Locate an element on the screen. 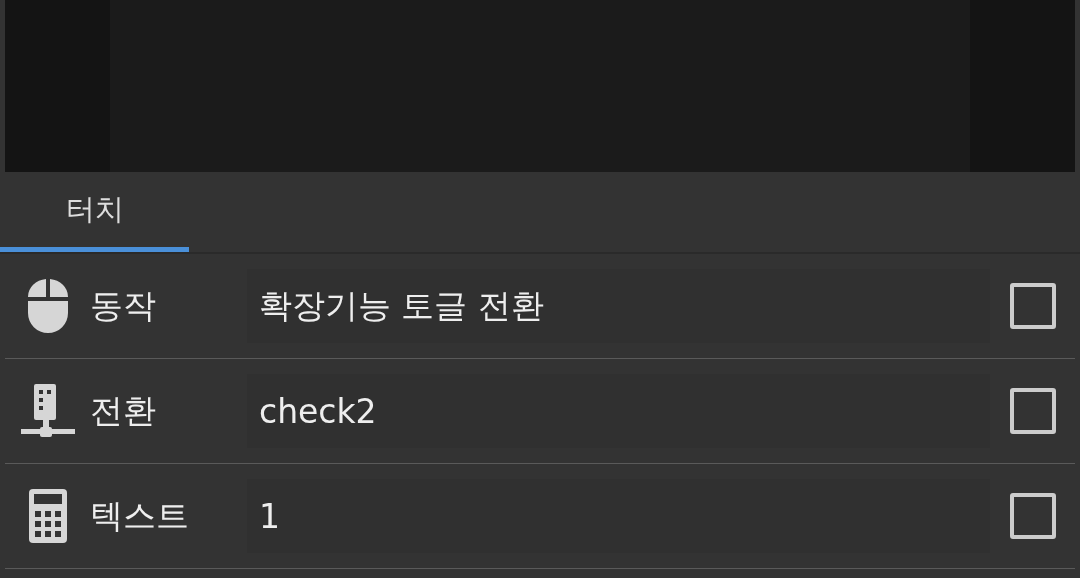  row-label: 텍스트 is located at coordinates (140, 515).